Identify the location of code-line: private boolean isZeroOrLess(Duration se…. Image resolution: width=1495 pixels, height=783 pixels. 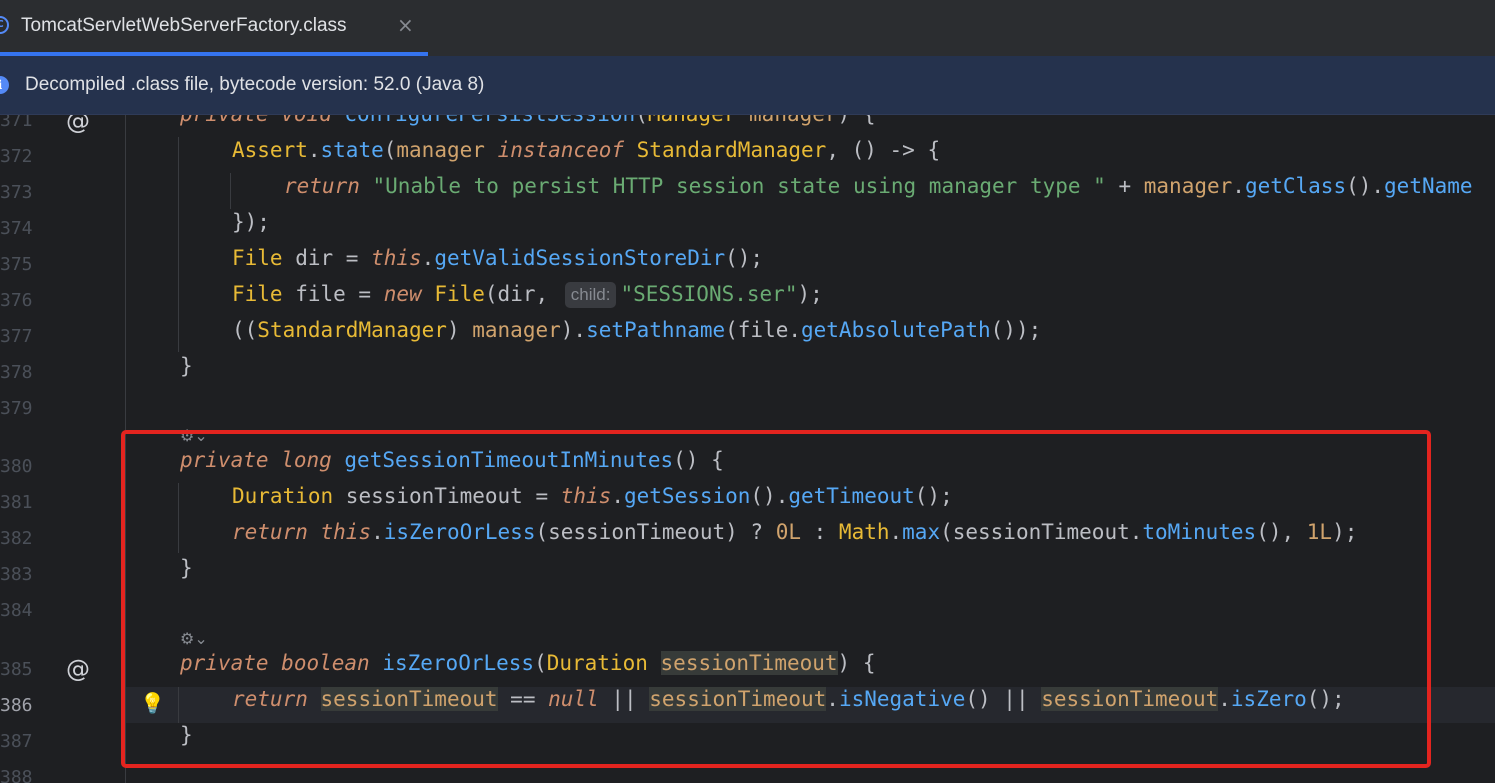
(528, 663).